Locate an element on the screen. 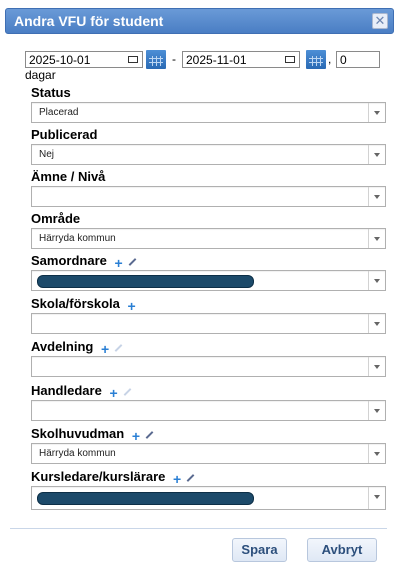 This screenshot has height=562, width=397. avdelning-label: Avdelning is located at coordinates (62, 346).